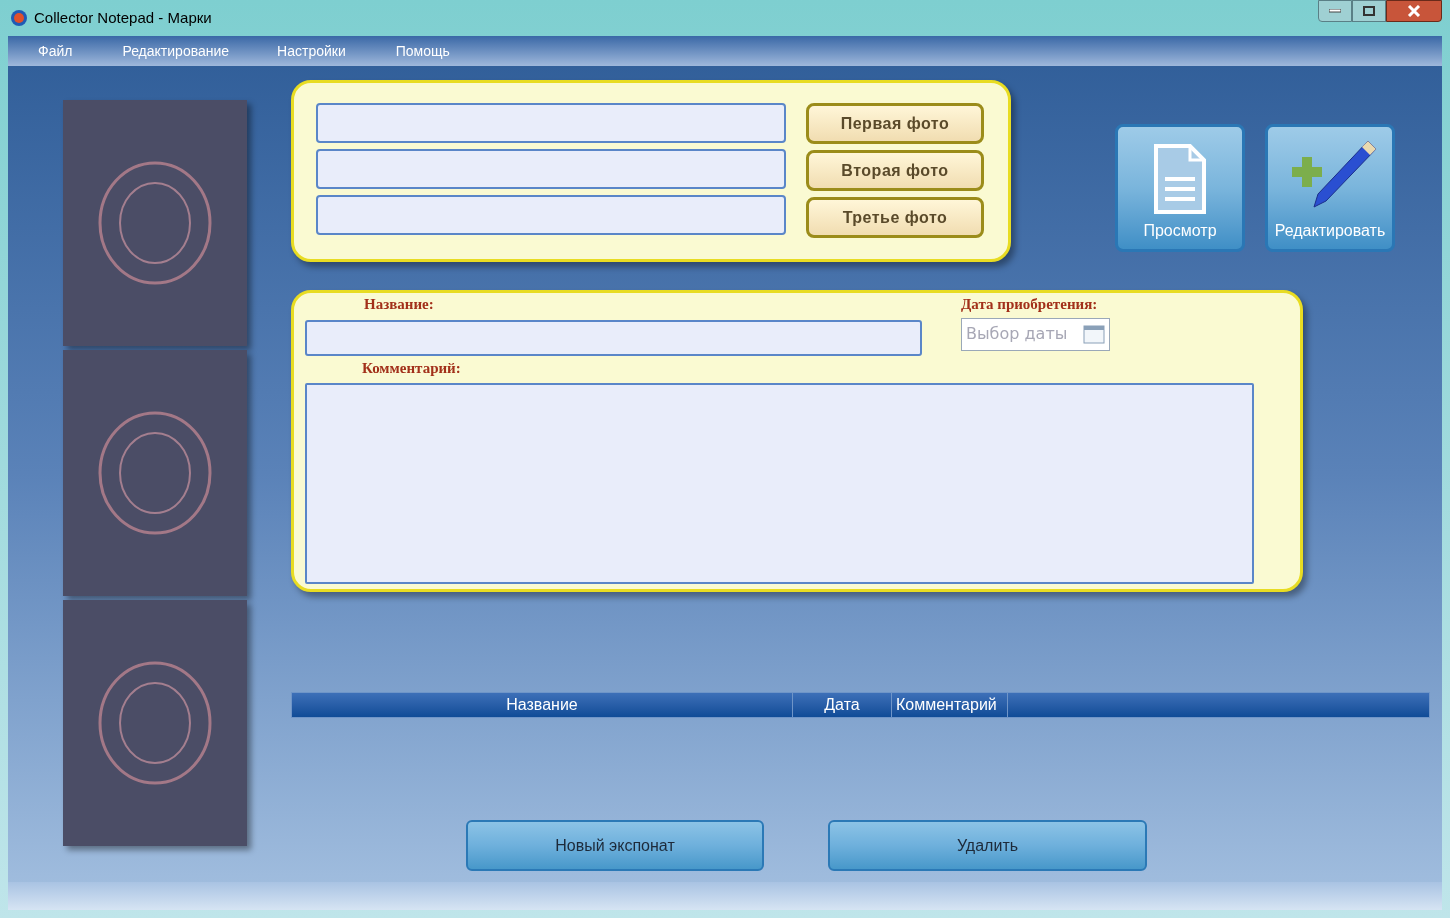 This screenshot has height=918, width=1450. Describe the element at coordinates (55, 51) in the screenshot. I see `menu-item: Файл` at that location.